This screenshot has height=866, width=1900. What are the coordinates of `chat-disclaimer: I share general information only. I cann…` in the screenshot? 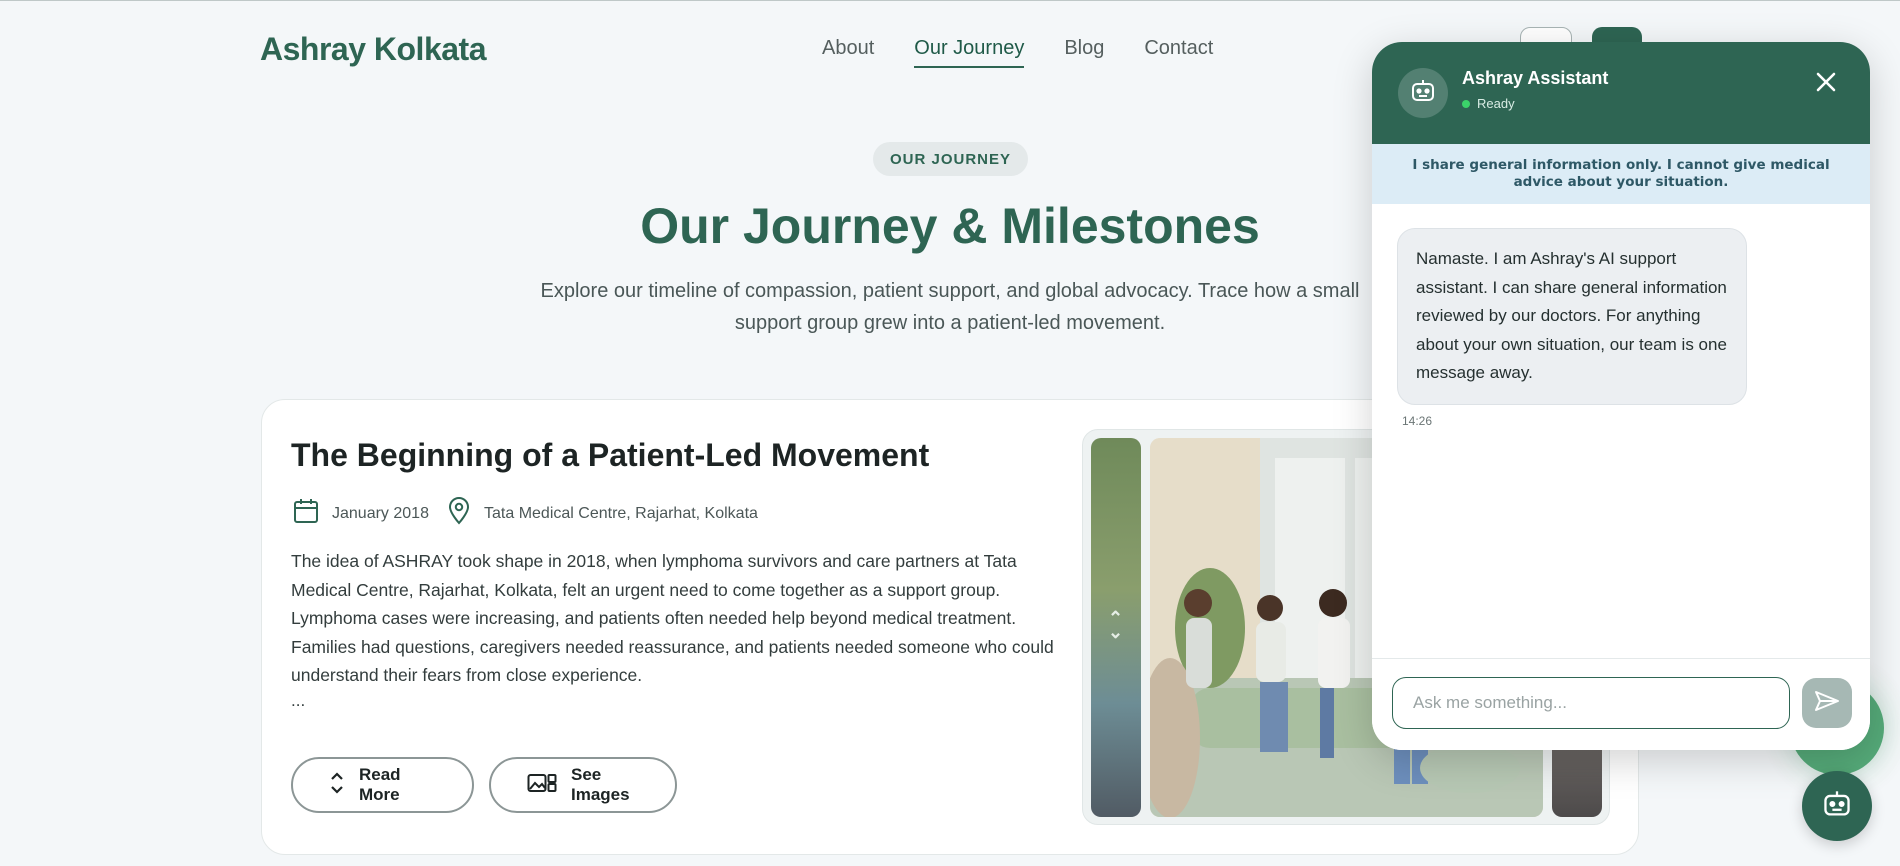 It's located at (1621, 174).